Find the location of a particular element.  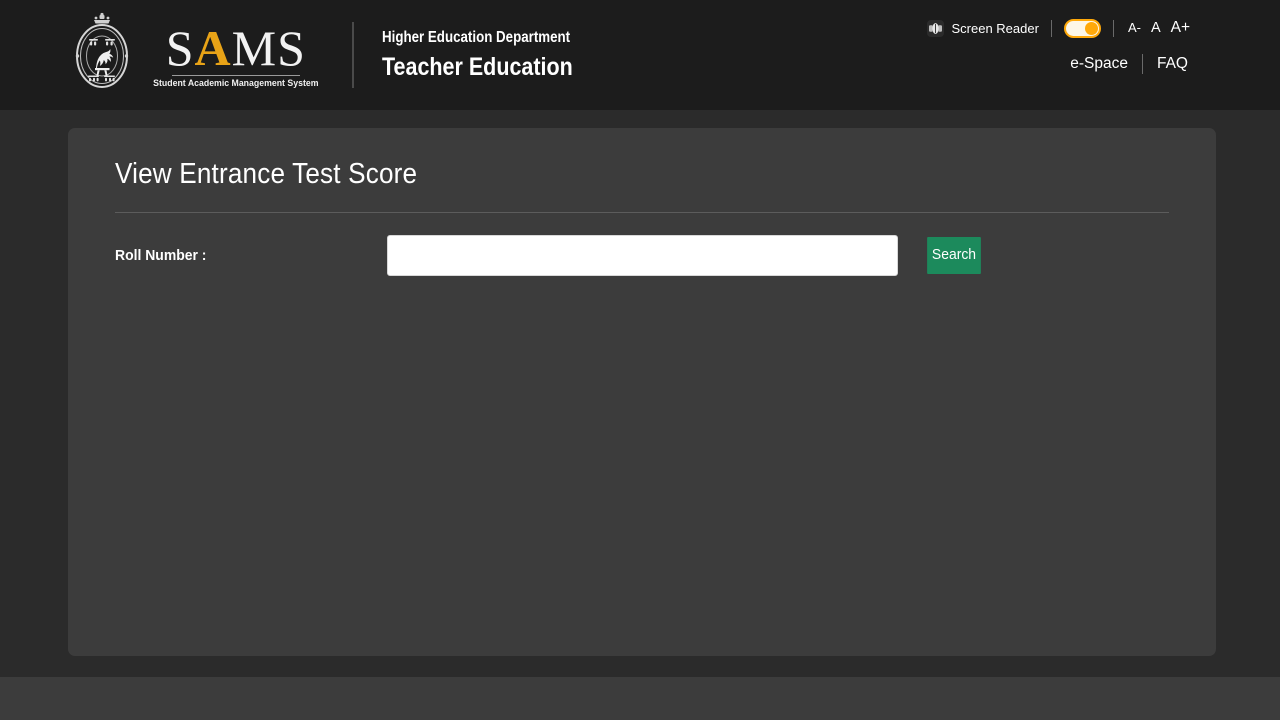

font-normal-button: A is located at coordinates (1156, 28).